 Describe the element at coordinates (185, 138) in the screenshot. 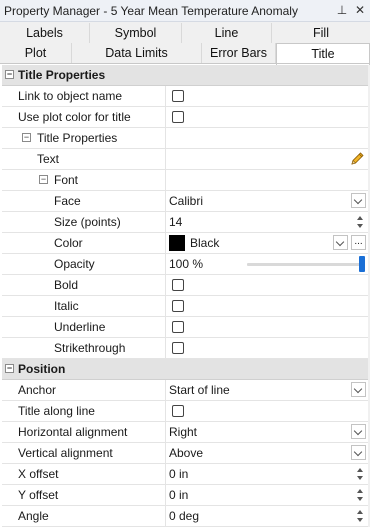

I see `subgroup-title-properties: − Title Properties` at that location.